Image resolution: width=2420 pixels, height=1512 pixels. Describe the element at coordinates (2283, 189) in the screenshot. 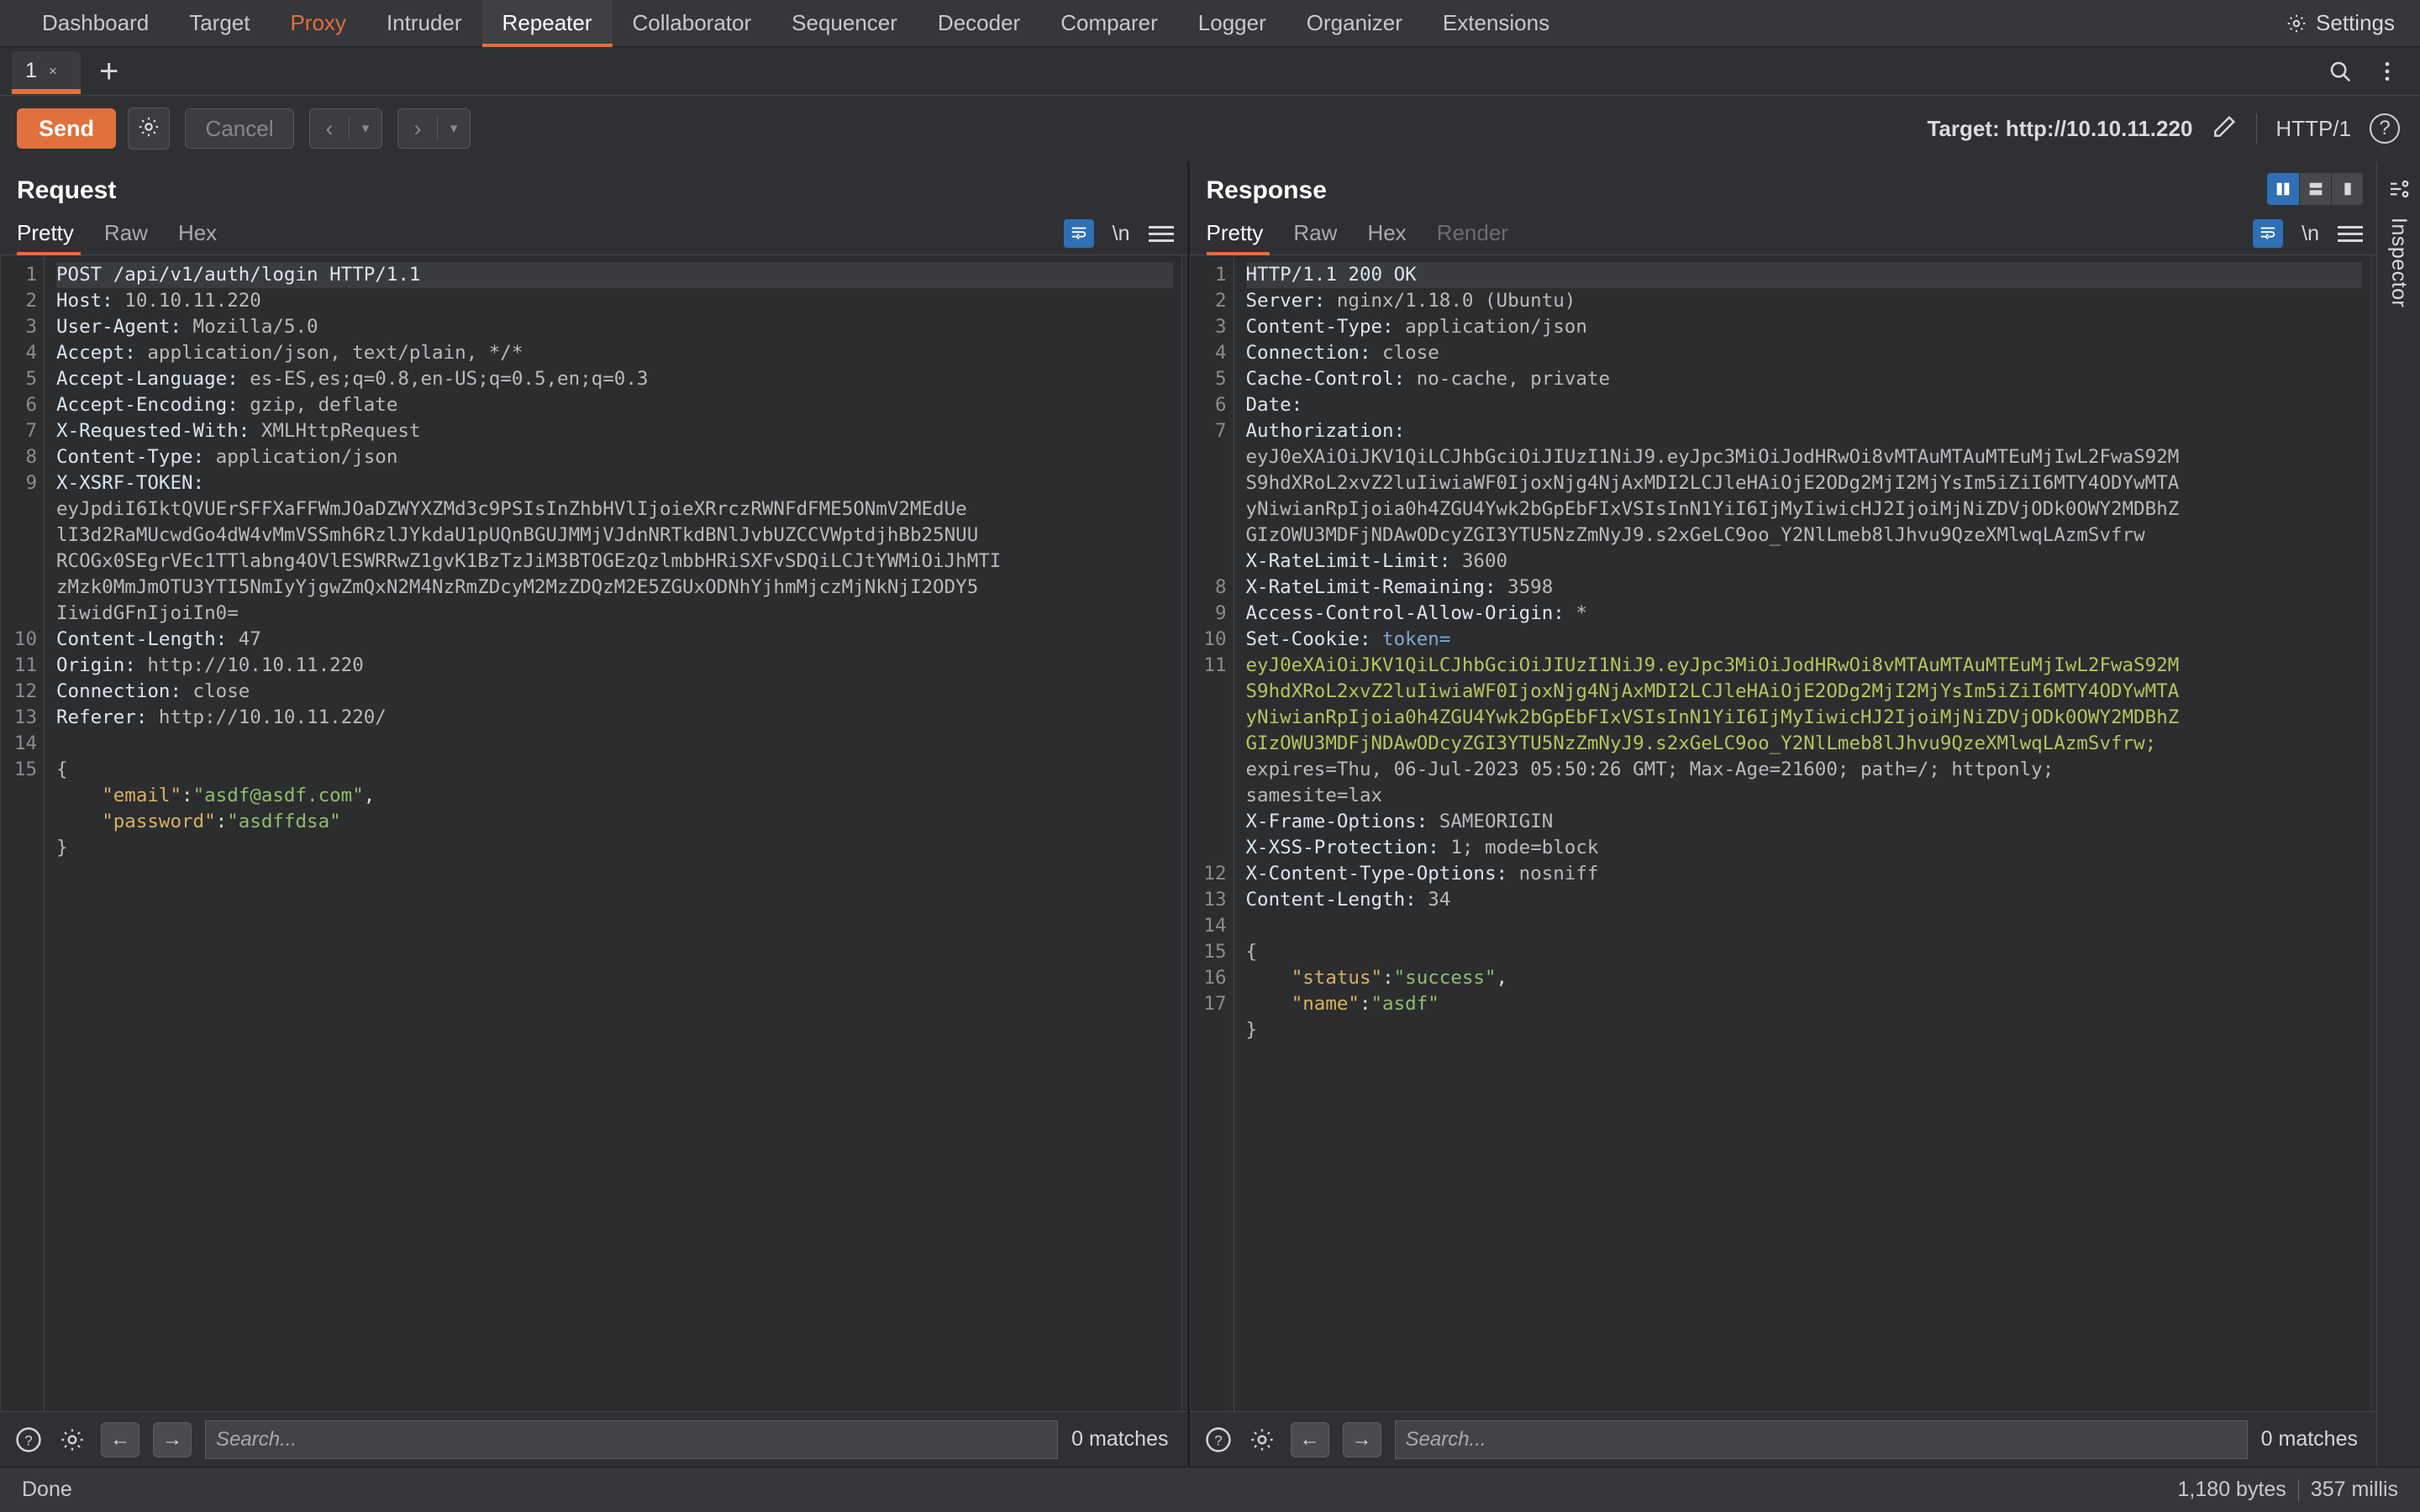

I see `split-vertical-icon` at that location.